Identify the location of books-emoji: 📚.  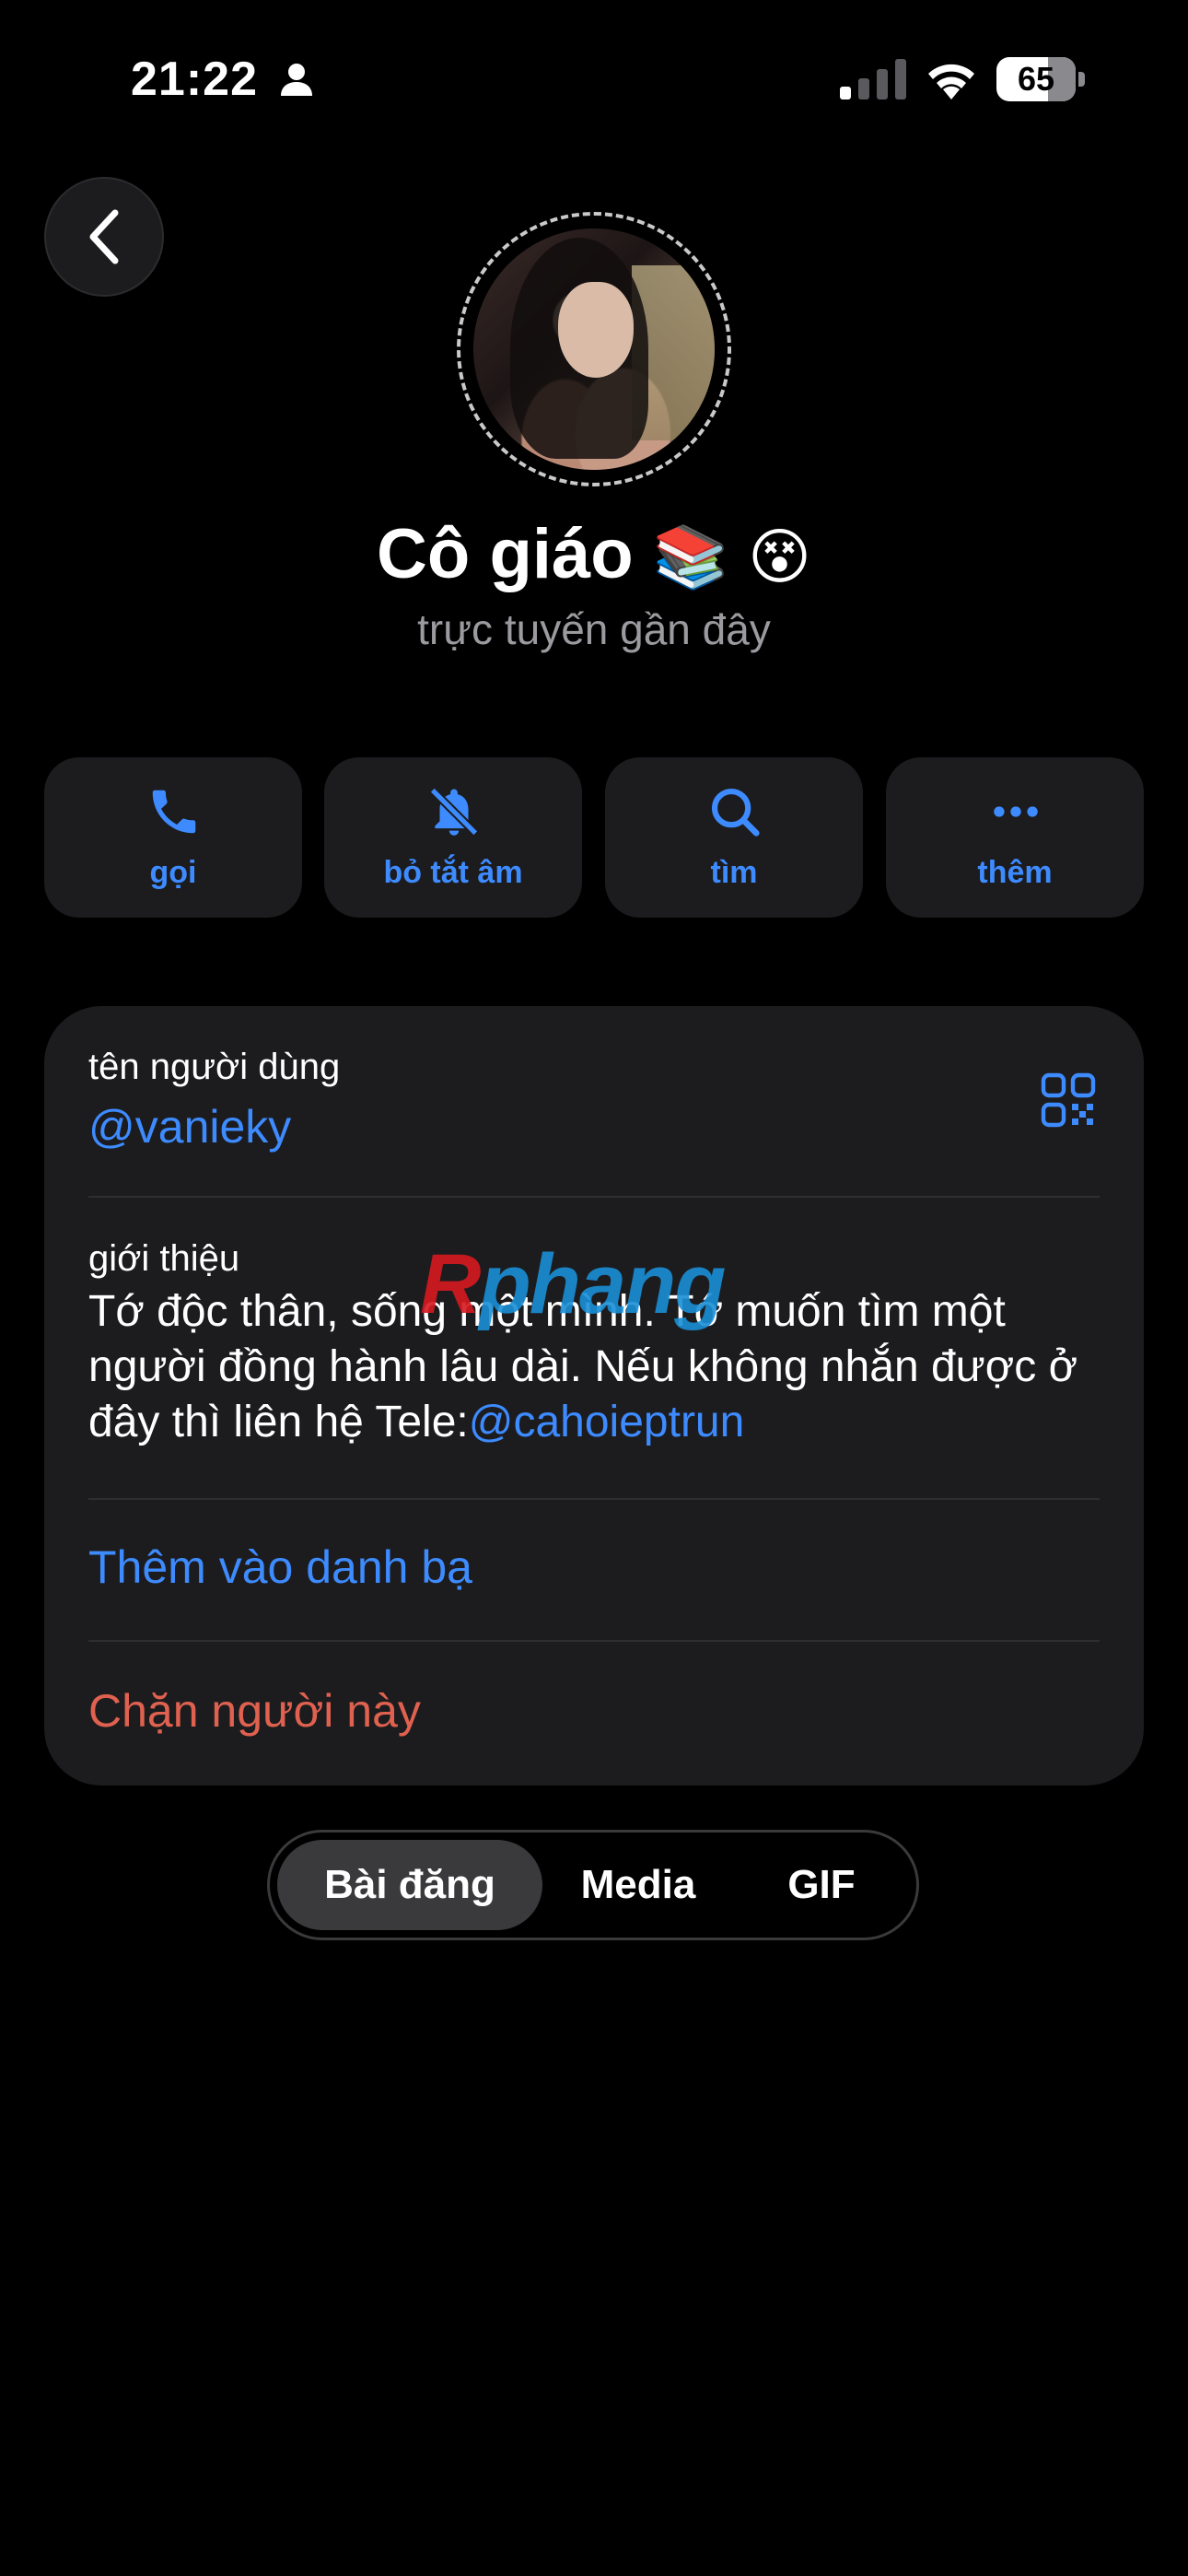
(690, 556).